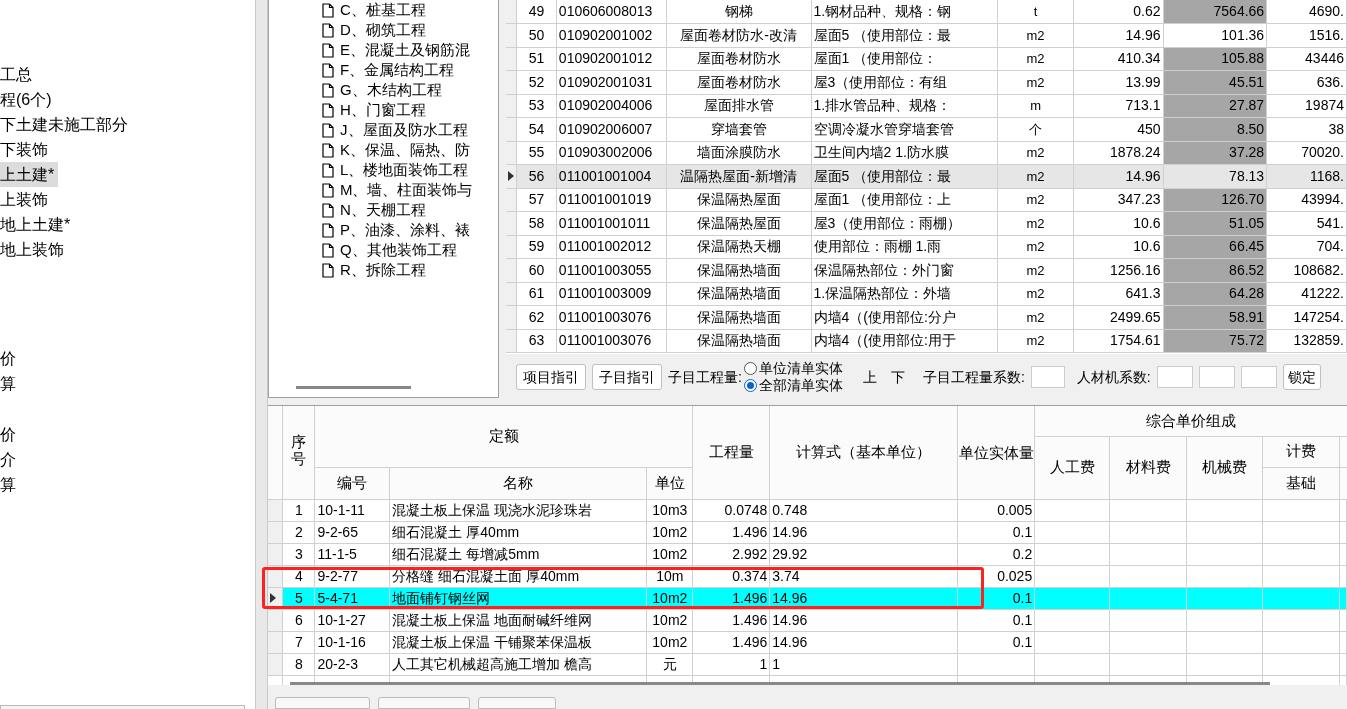 The width and height of the screenshot is (1347, 709). I want to click on table-cell: 屋3（使用部位：雨棚）, so click(904, 223).